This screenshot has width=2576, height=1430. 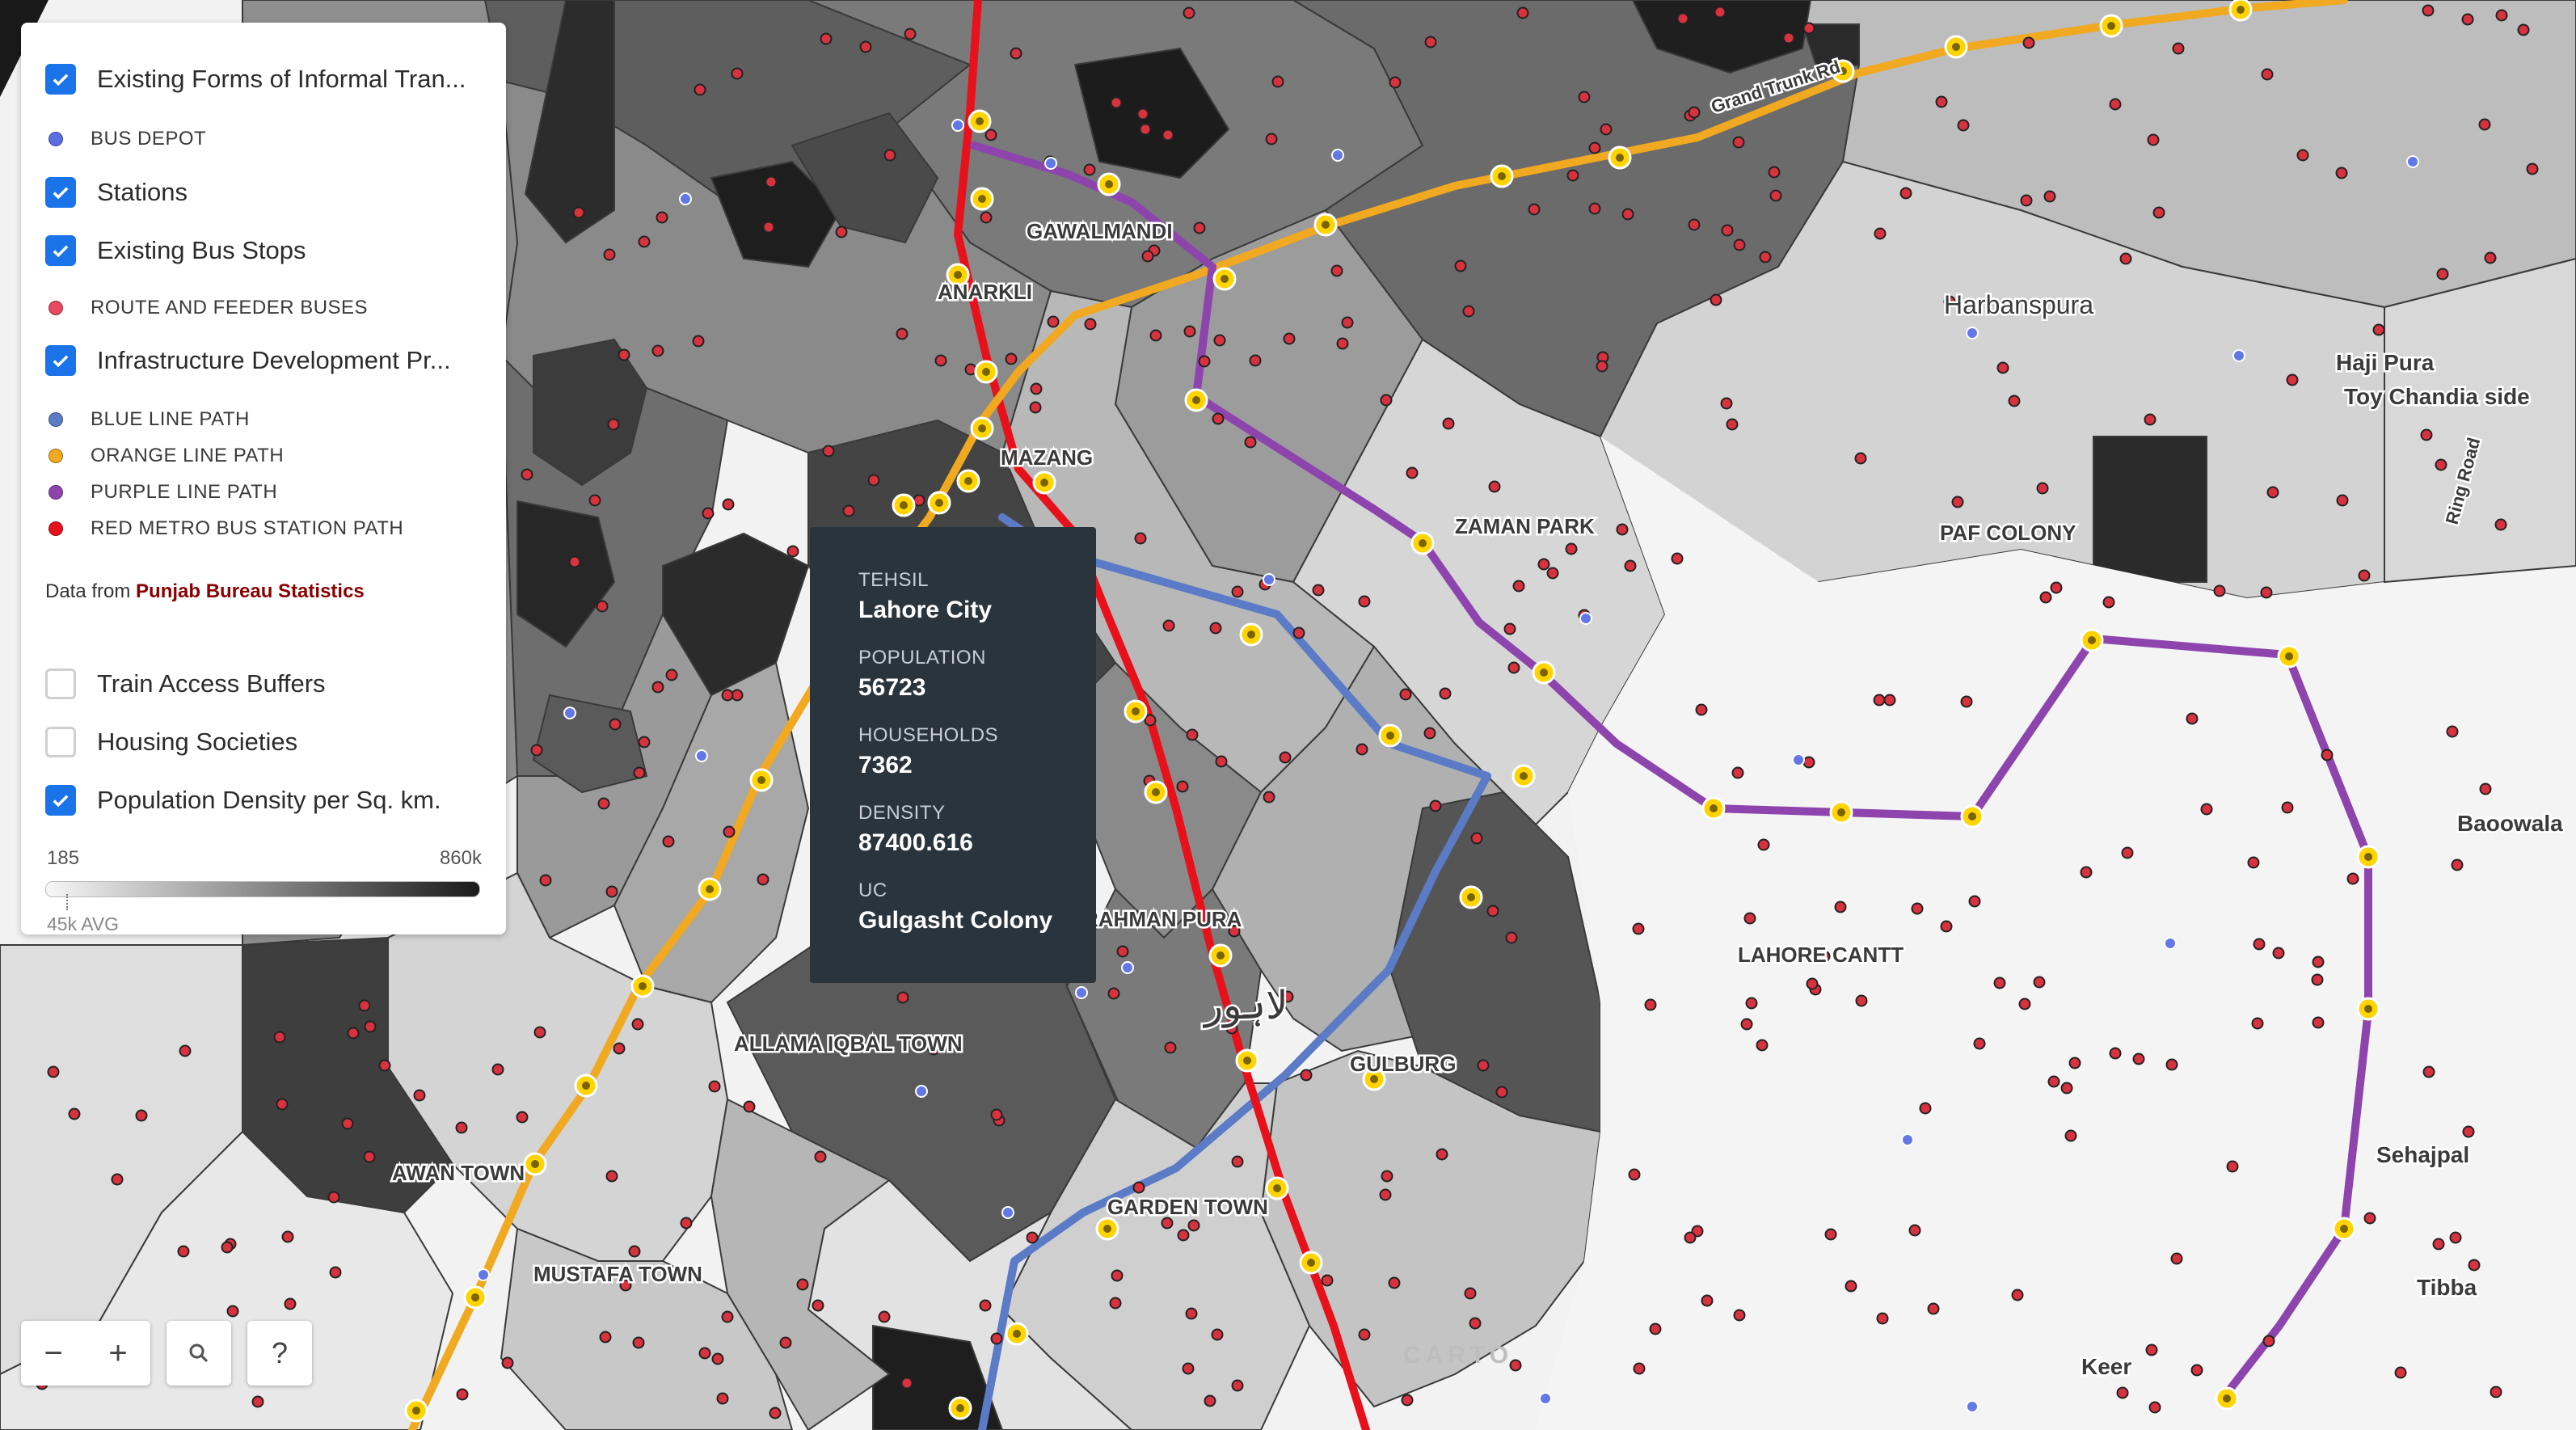 What do you see at coordinates (243, 800) in the screenshot?
I see `layer-toggle-population-density: Population Density per Sq. km.` at bounding box center [243, 800].